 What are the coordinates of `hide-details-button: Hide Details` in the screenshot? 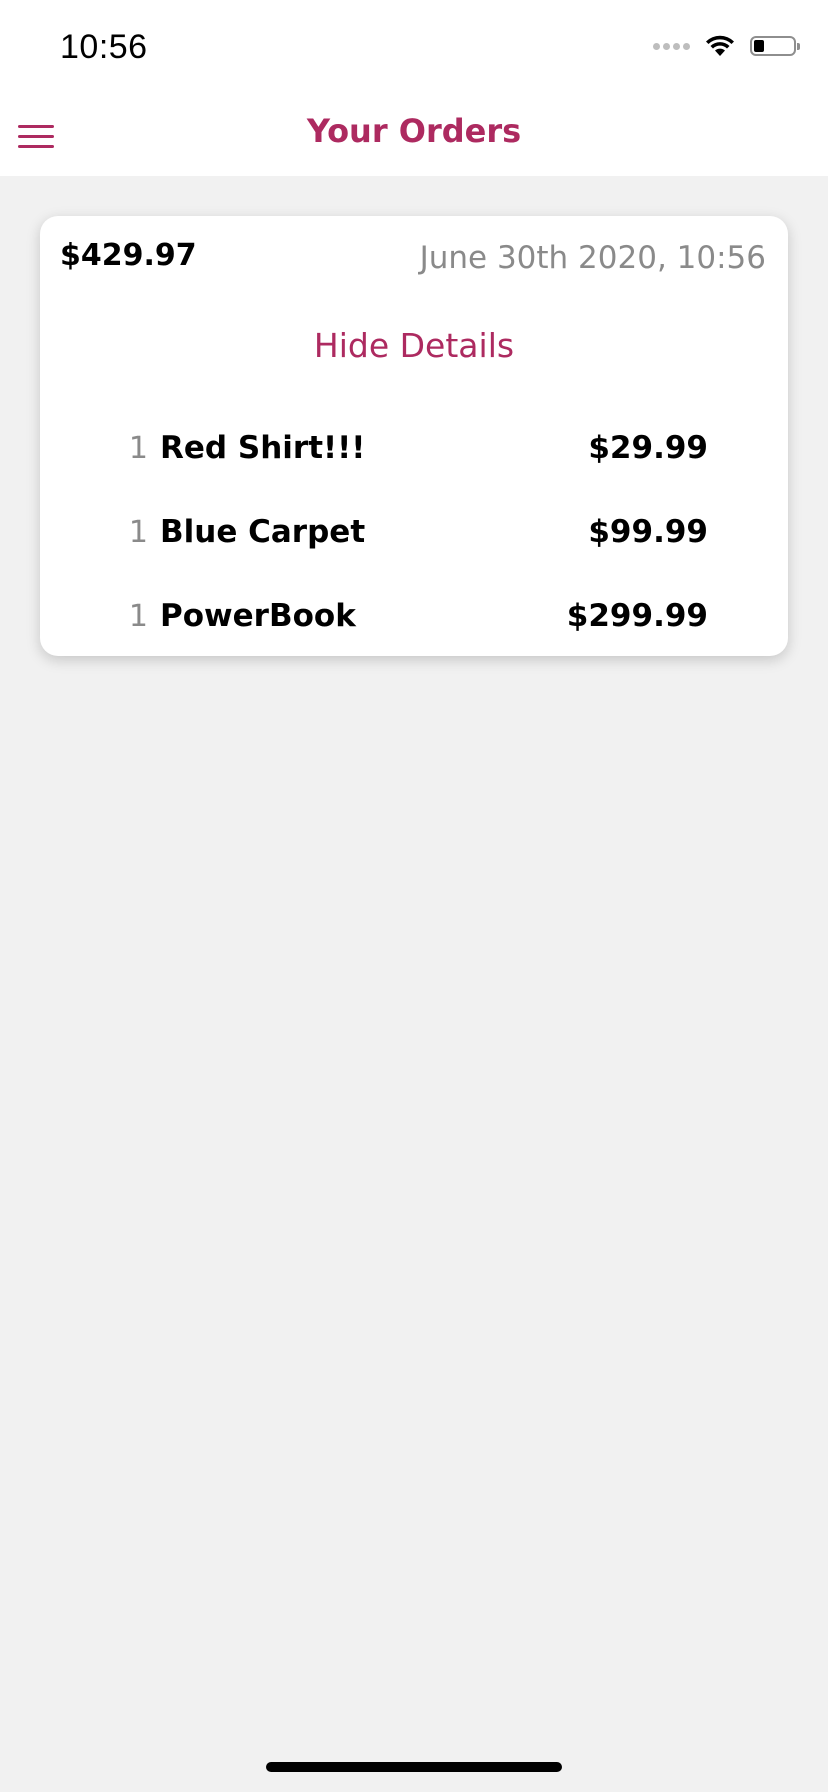 It's located at (414, 345).